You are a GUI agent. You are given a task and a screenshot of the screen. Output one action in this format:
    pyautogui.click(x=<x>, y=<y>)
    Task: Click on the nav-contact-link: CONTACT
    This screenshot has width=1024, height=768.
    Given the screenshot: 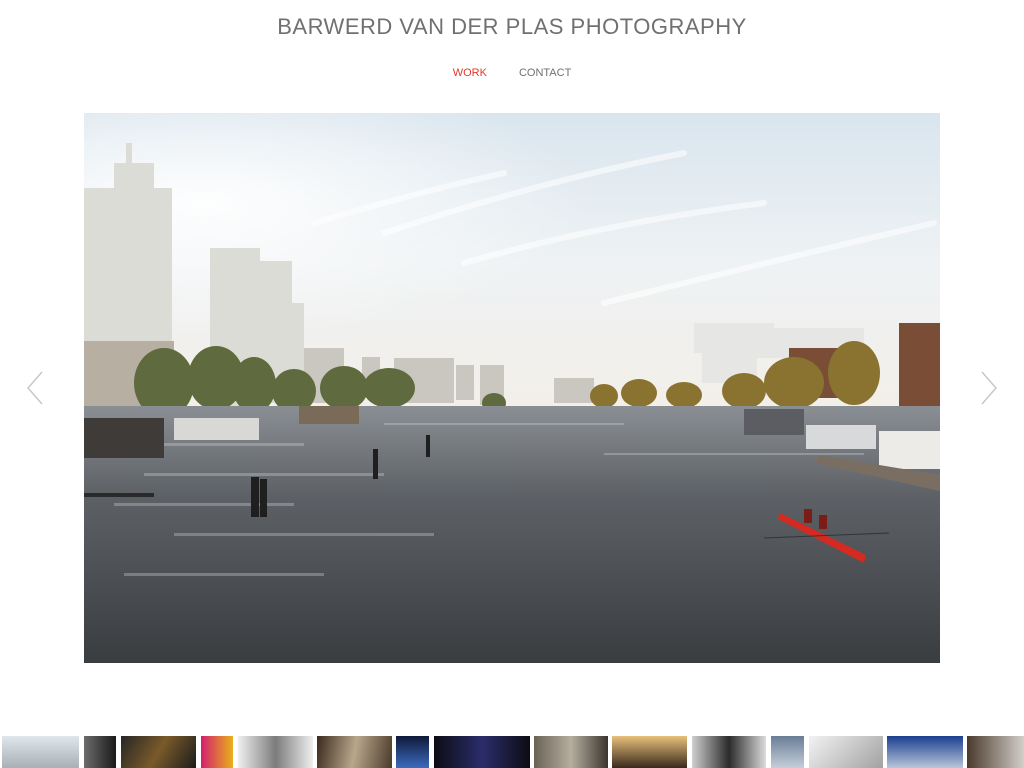 What is the action you would take?
    pyautogui.click(x=545, y=73)
    